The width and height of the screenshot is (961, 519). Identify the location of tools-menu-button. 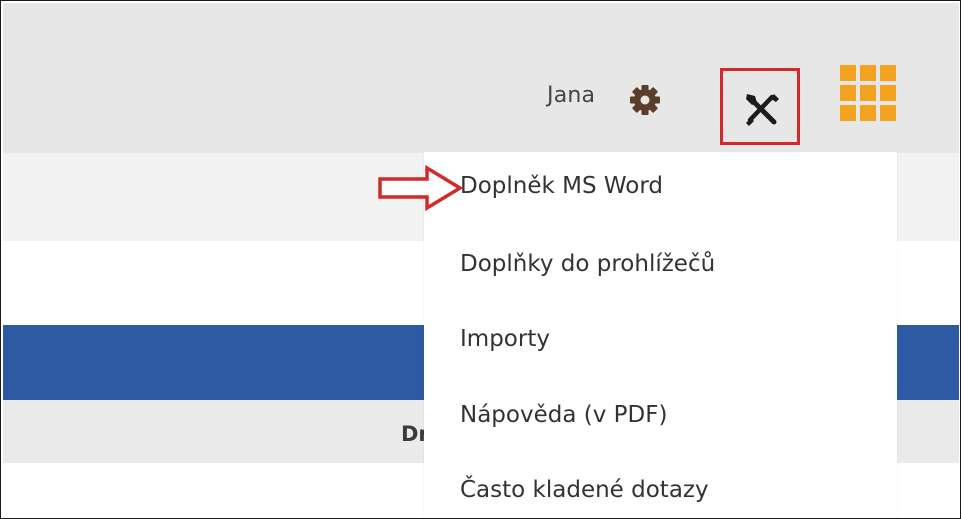
(760, 106).